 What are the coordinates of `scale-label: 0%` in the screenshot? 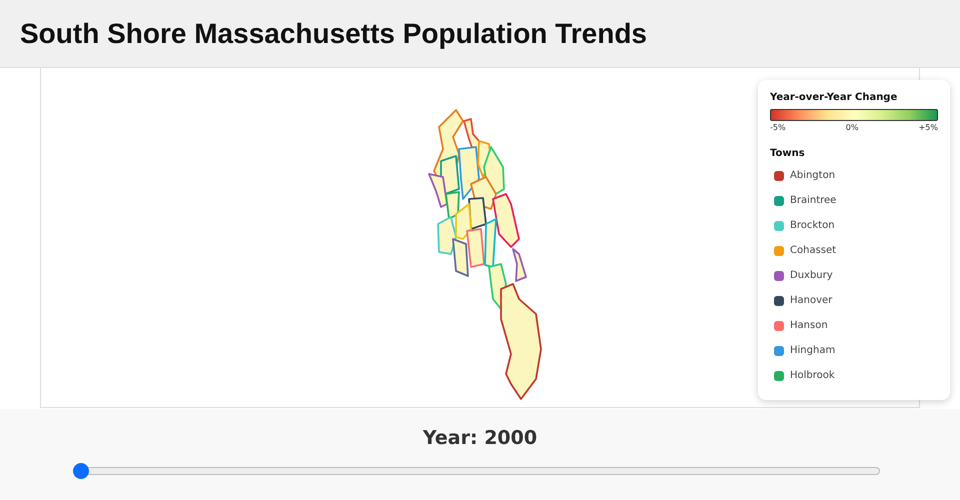 It's located at (852, 127).